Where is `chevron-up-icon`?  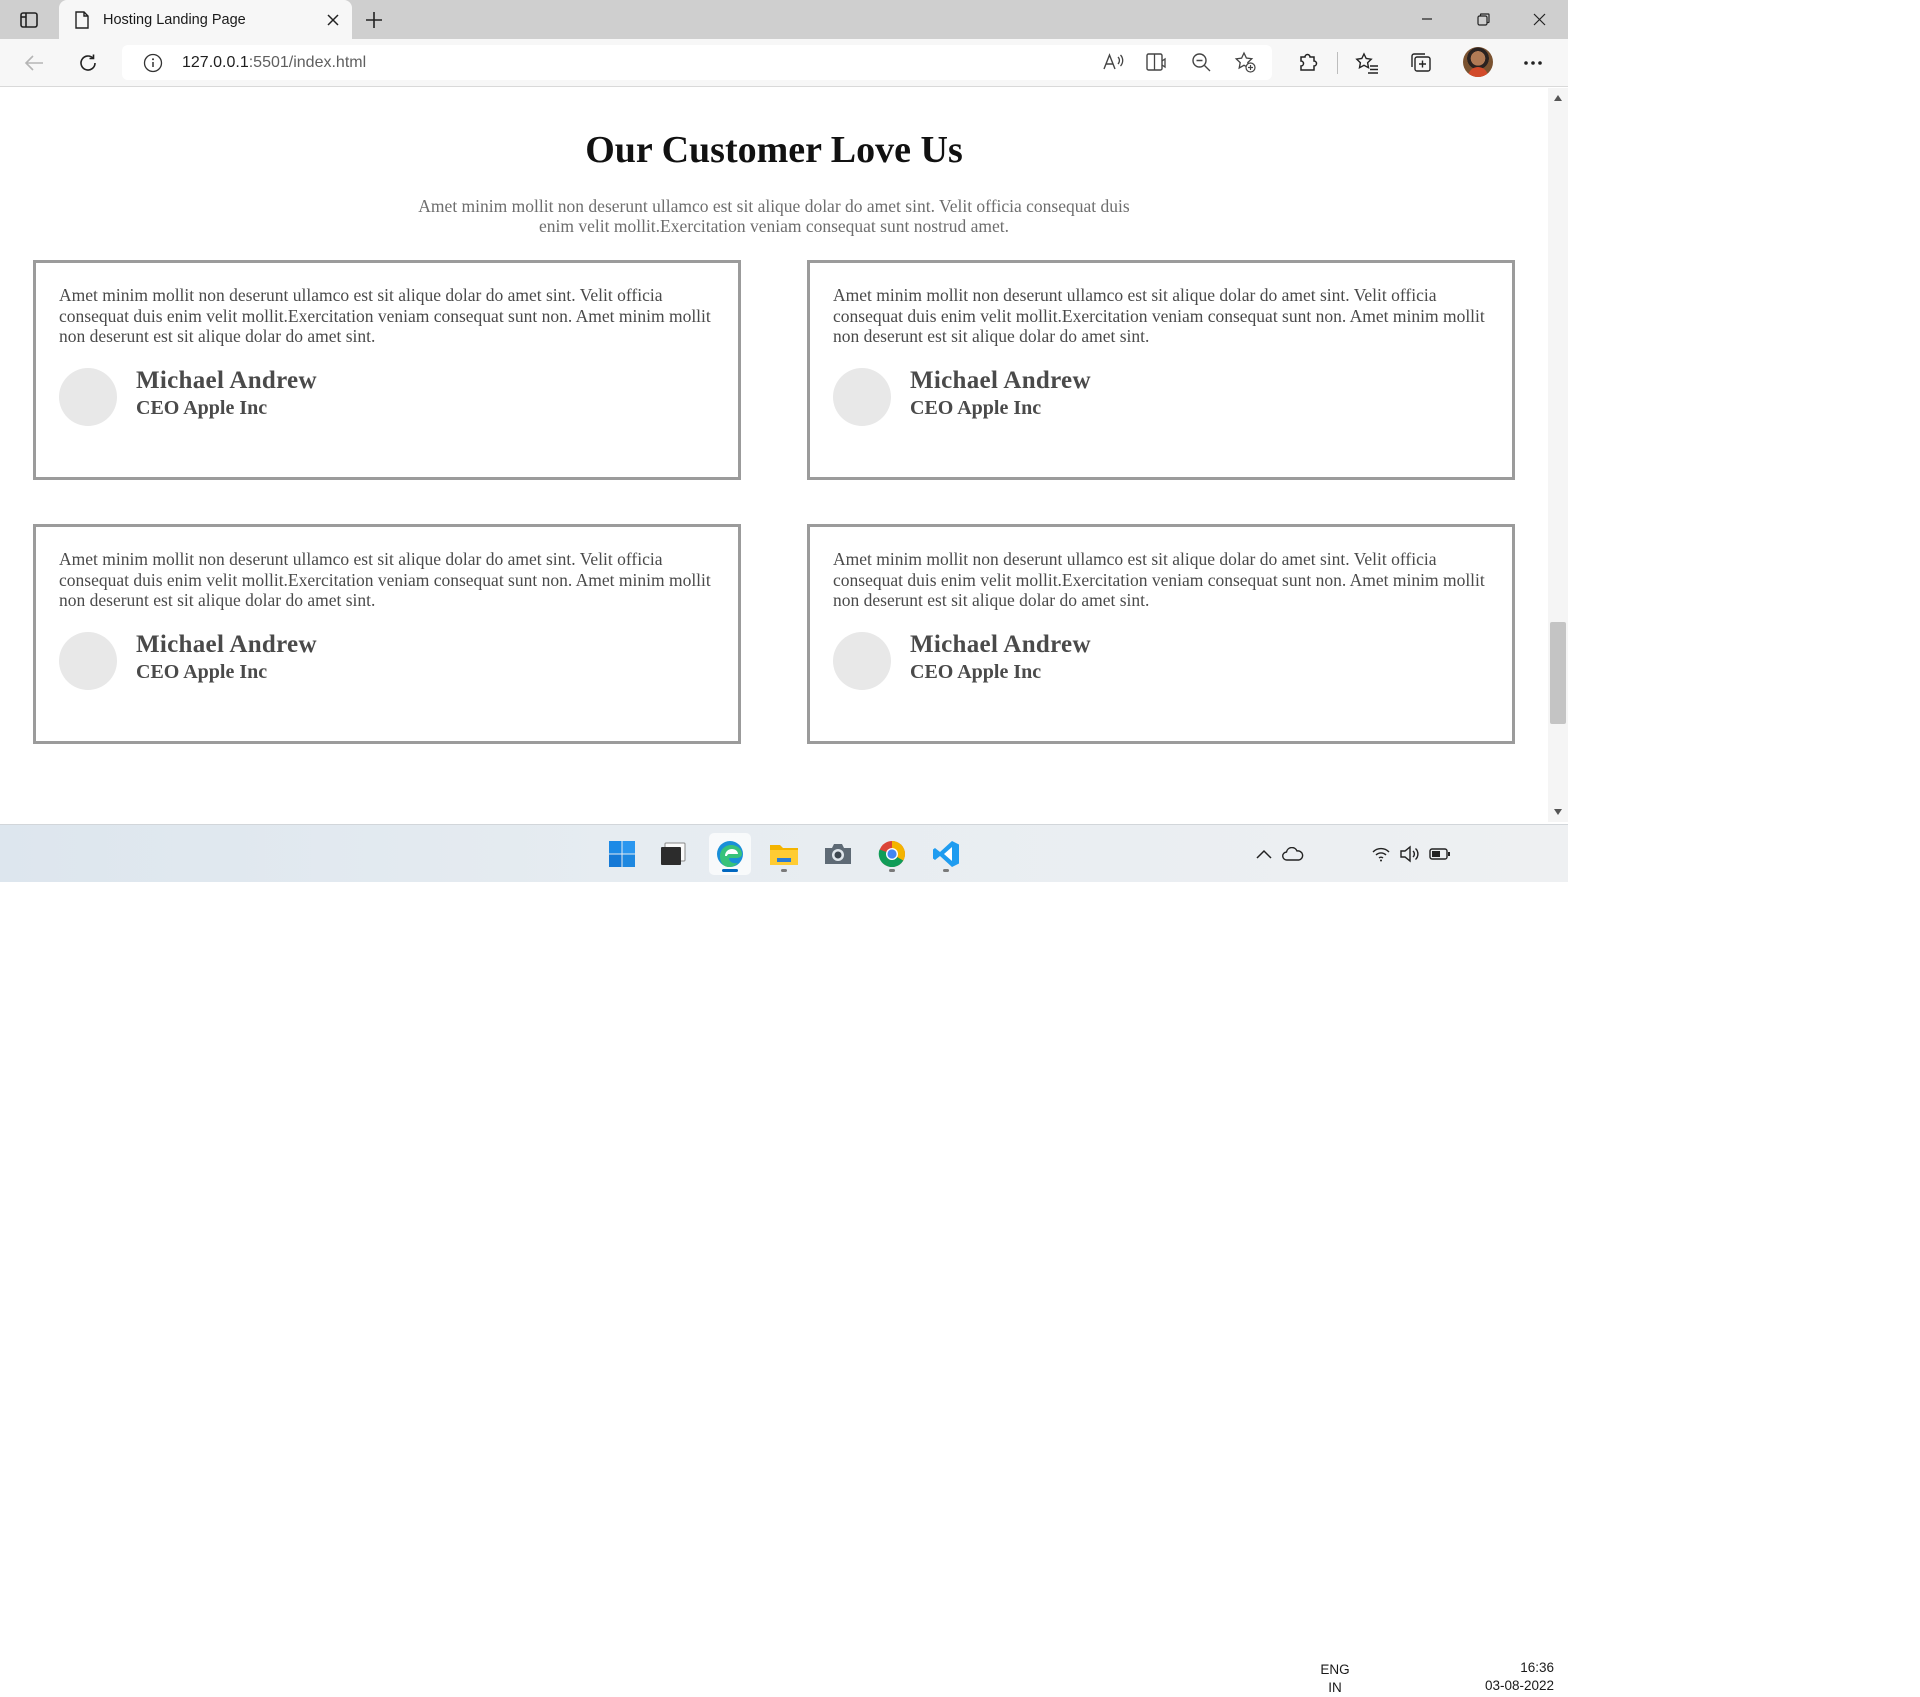
chevron-up-icon is located at coordinates (1264, 854).